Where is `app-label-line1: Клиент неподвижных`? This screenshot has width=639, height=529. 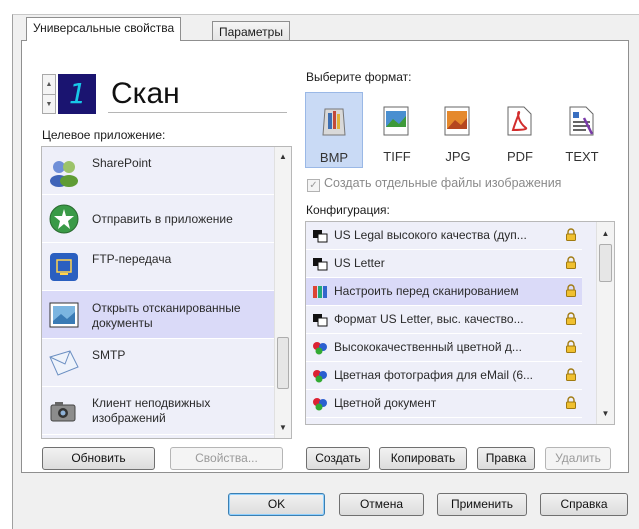
app-label-line1: Клиент неподвижных is located at coordinates (151, 403).